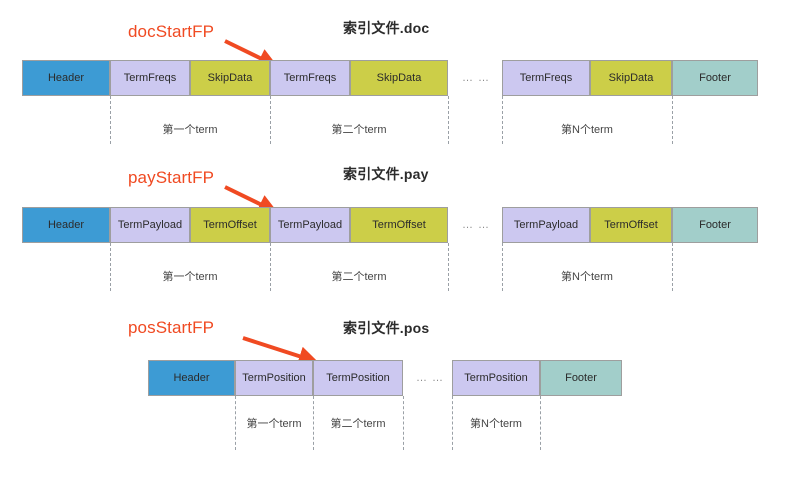 Image resolution: width=798 pixels, height=500 pixels. I want to click on callout-arrow-posstartfp, so click(280, 351).